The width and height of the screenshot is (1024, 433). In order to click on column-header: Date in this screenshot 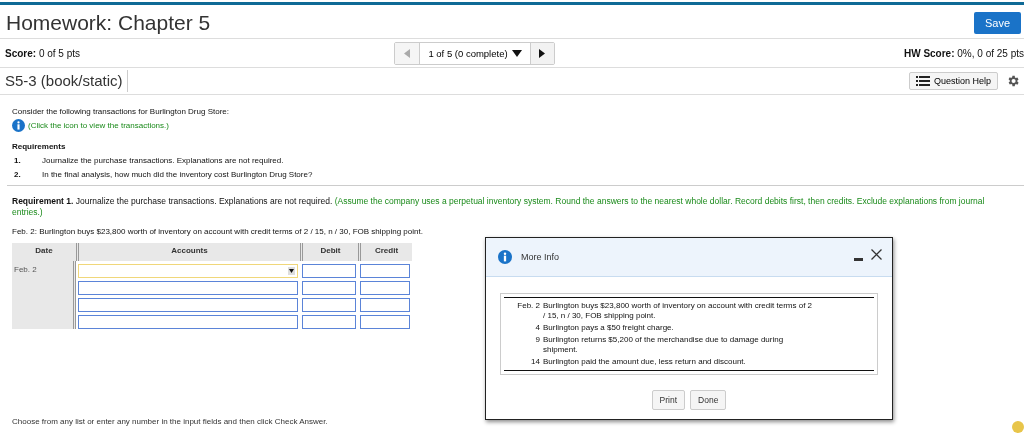, I will do `click(44, 252)`.